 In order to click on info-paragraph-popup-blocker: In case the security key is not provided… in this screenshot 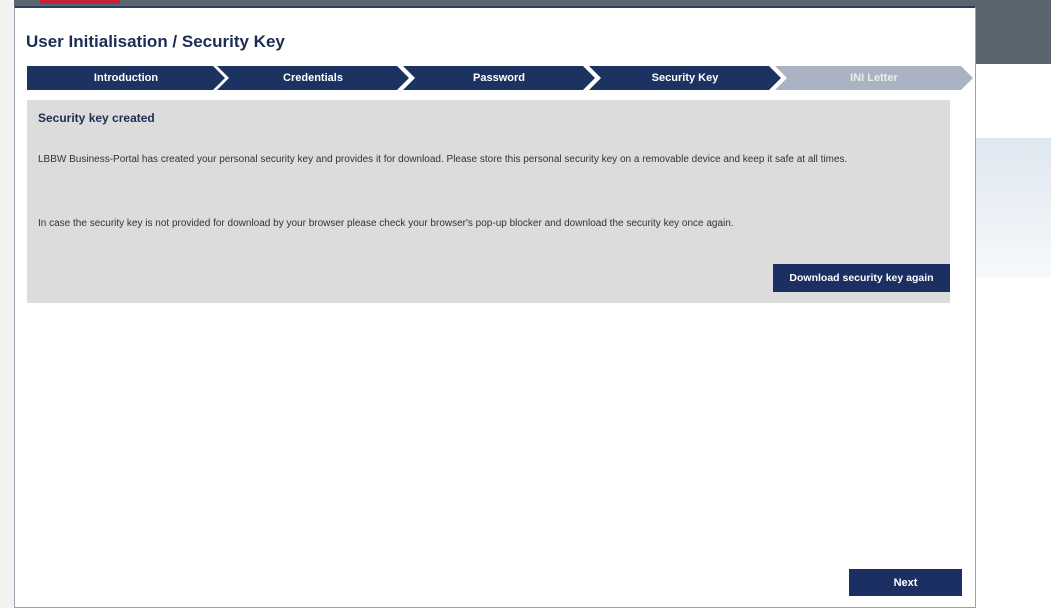, I will do `click(386, 223)`.